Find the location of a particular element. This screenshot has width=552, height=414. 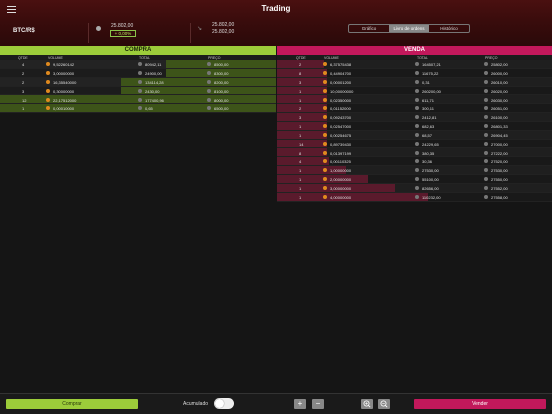

zoom-in-icon is located at coordinates (367, 404).